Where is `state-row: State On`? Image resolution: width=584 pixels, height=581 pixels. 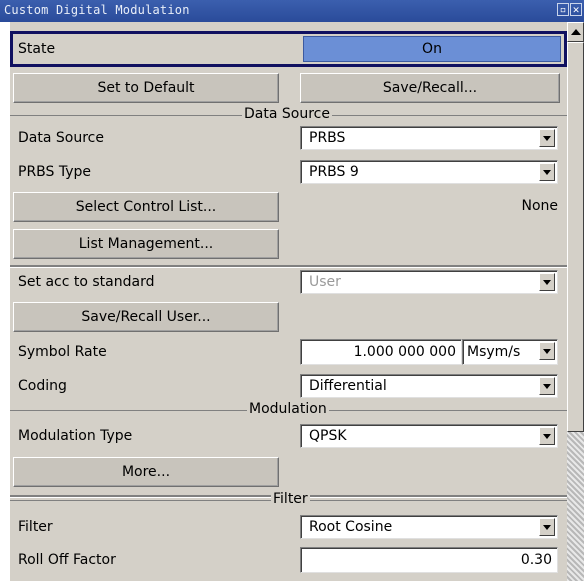 state-row: State On is located at coordinates (288, 49).